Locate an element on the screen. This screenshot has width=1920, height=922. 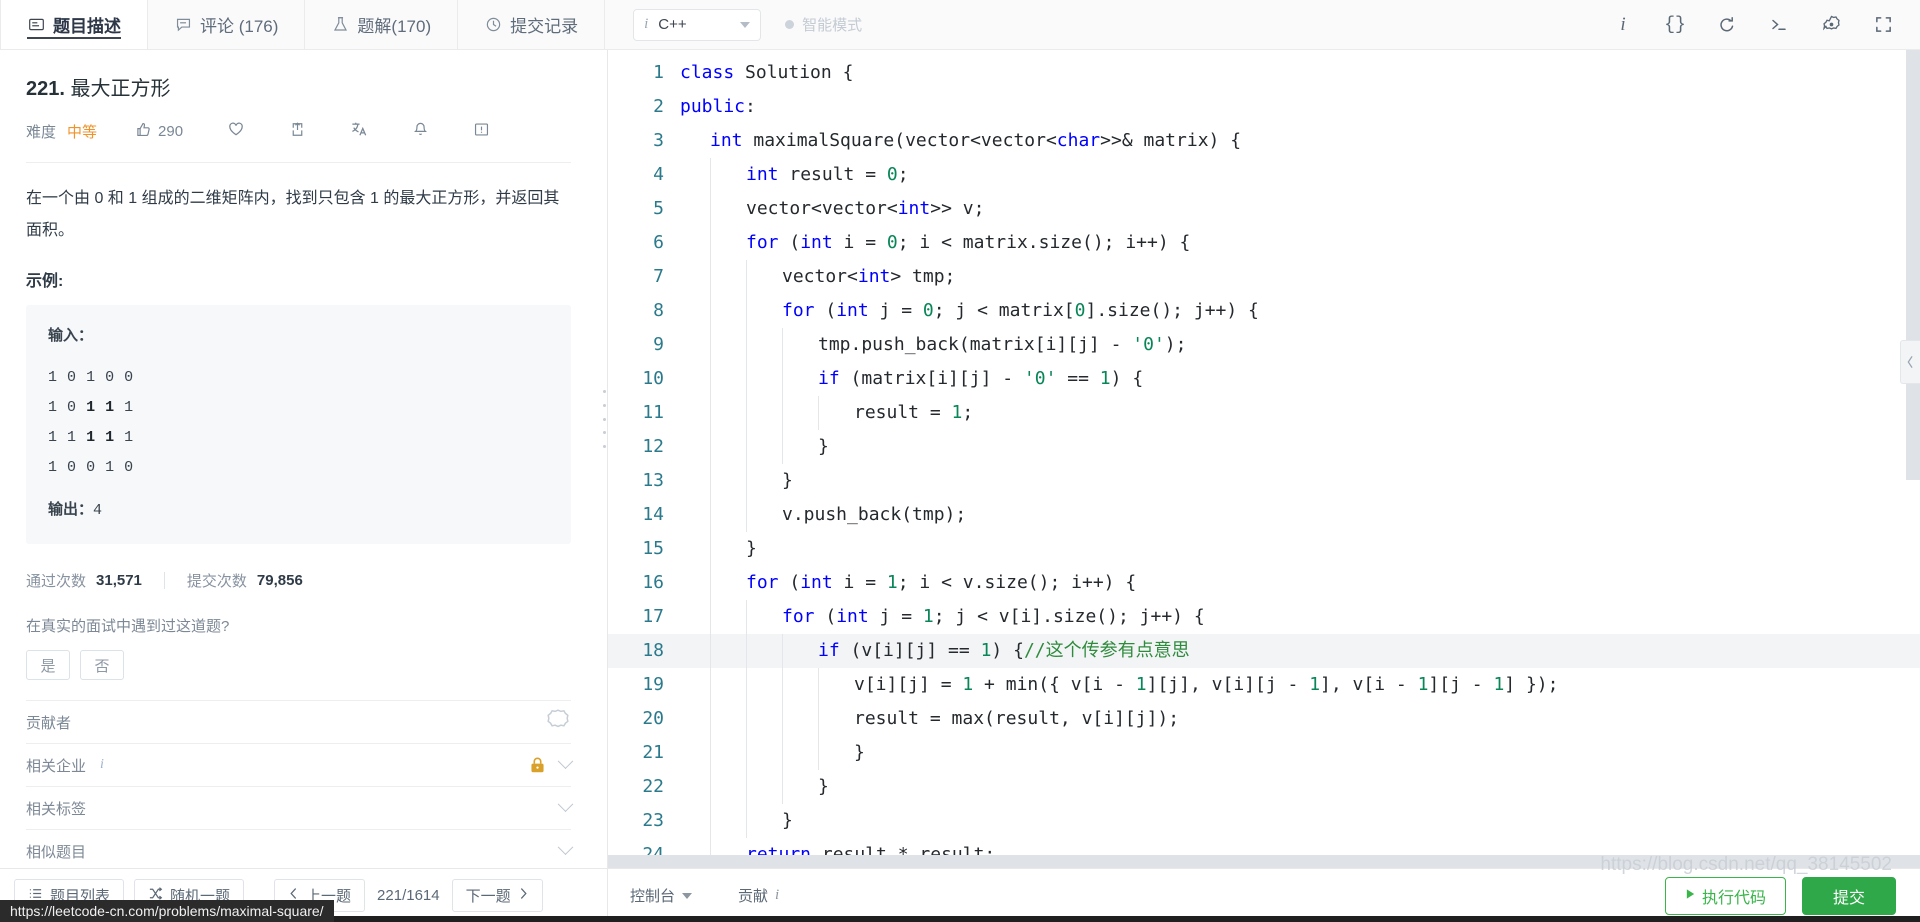
code-line: 2 public: is located at coordinates (1264, 107).